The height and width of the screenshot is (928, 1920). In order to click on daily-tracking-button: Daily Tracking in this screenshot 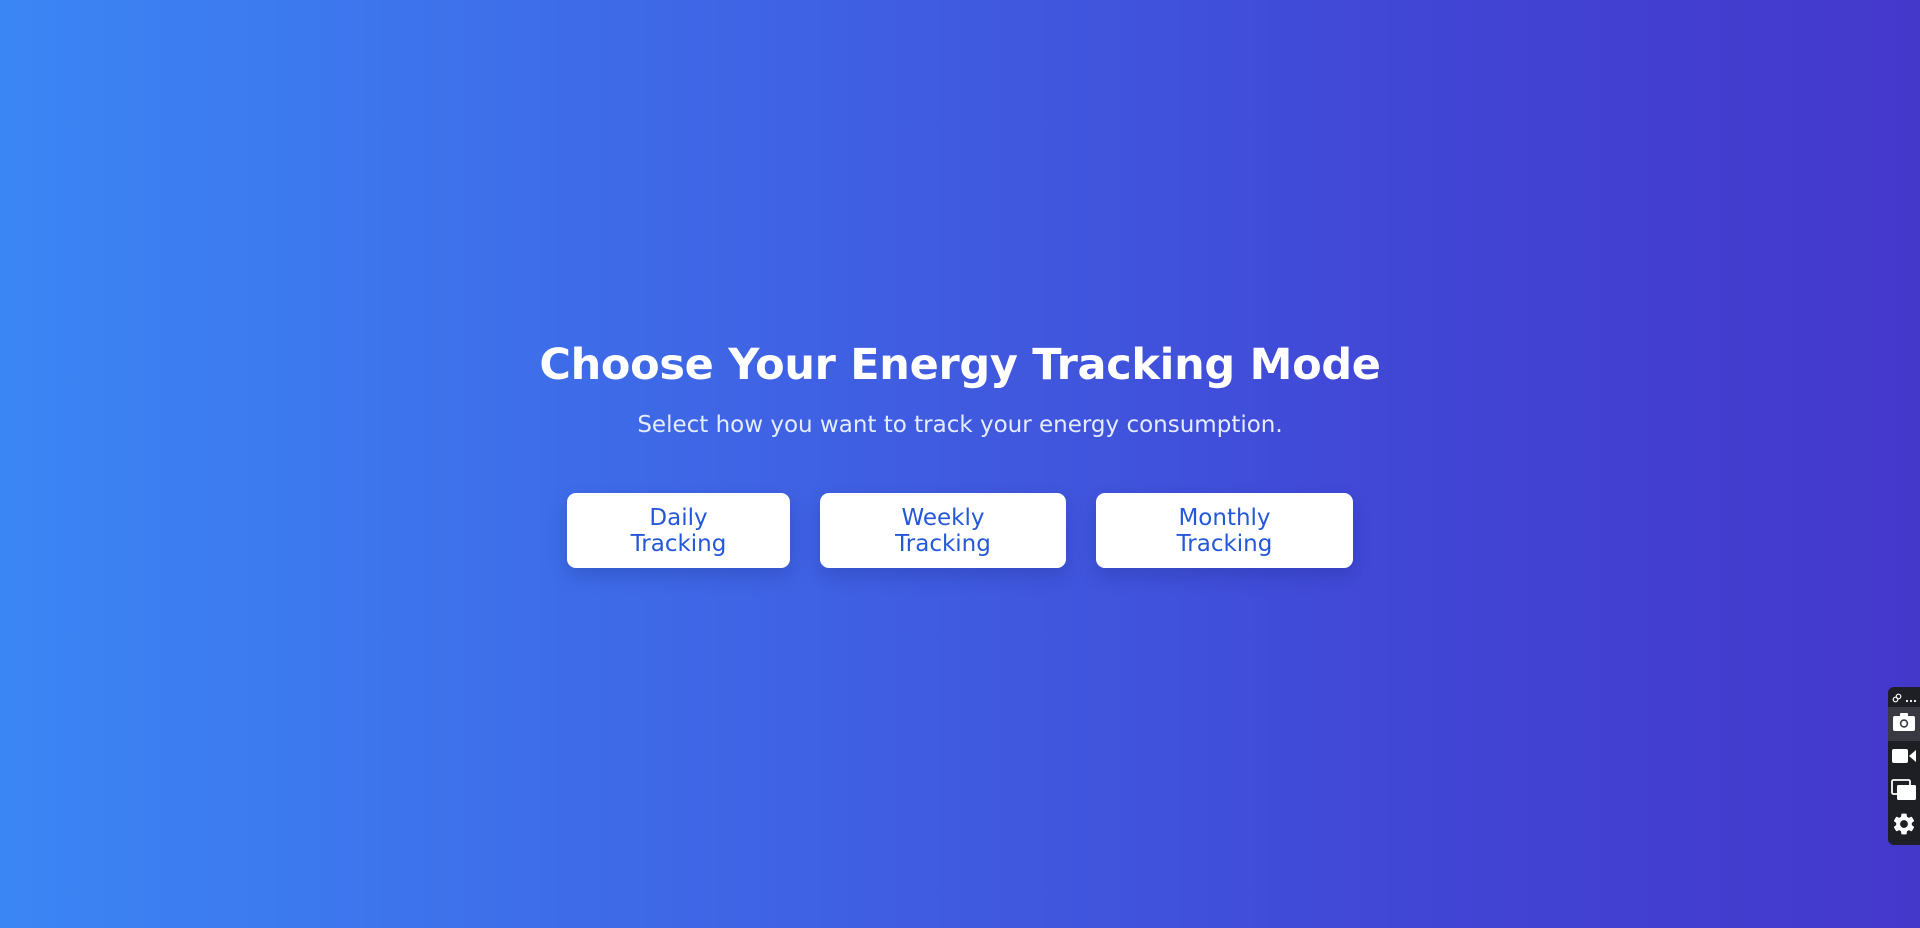, I will do `click(678, 530)`.